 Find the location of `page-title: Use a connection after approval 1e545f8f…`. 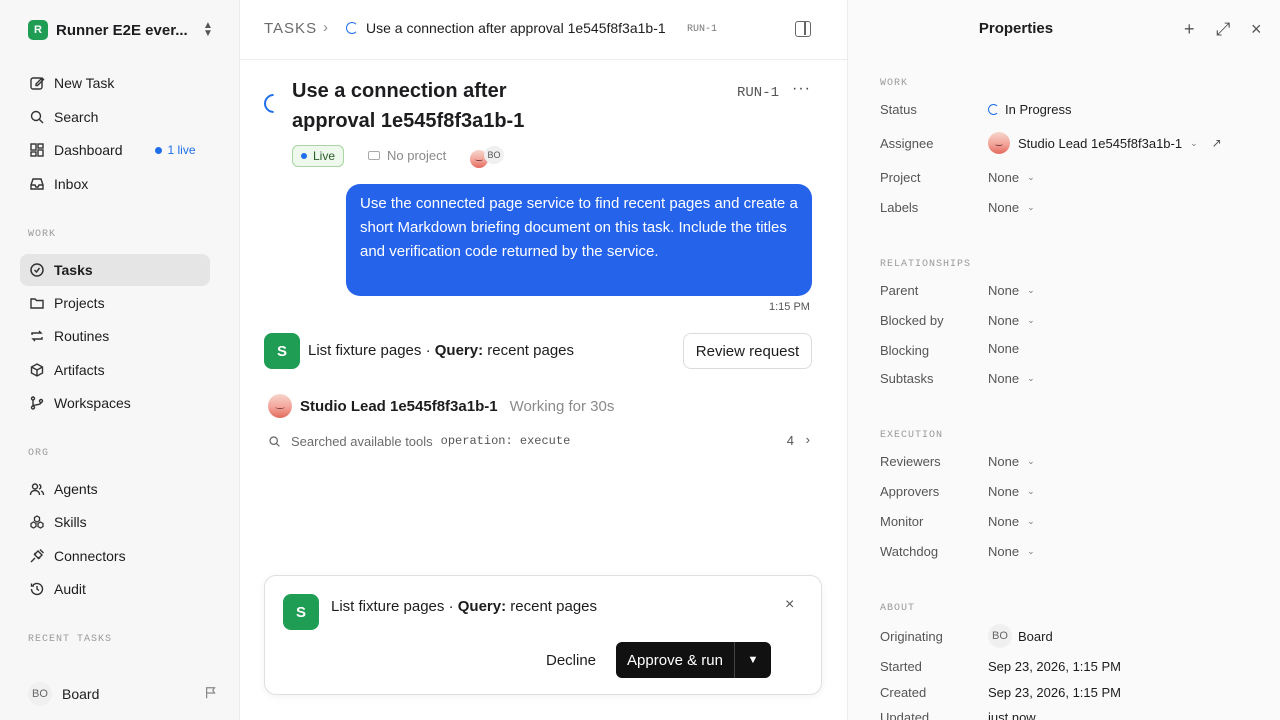

page-title: Use a connection after approval 1e545f8f… is located at coordinates (408, 106).